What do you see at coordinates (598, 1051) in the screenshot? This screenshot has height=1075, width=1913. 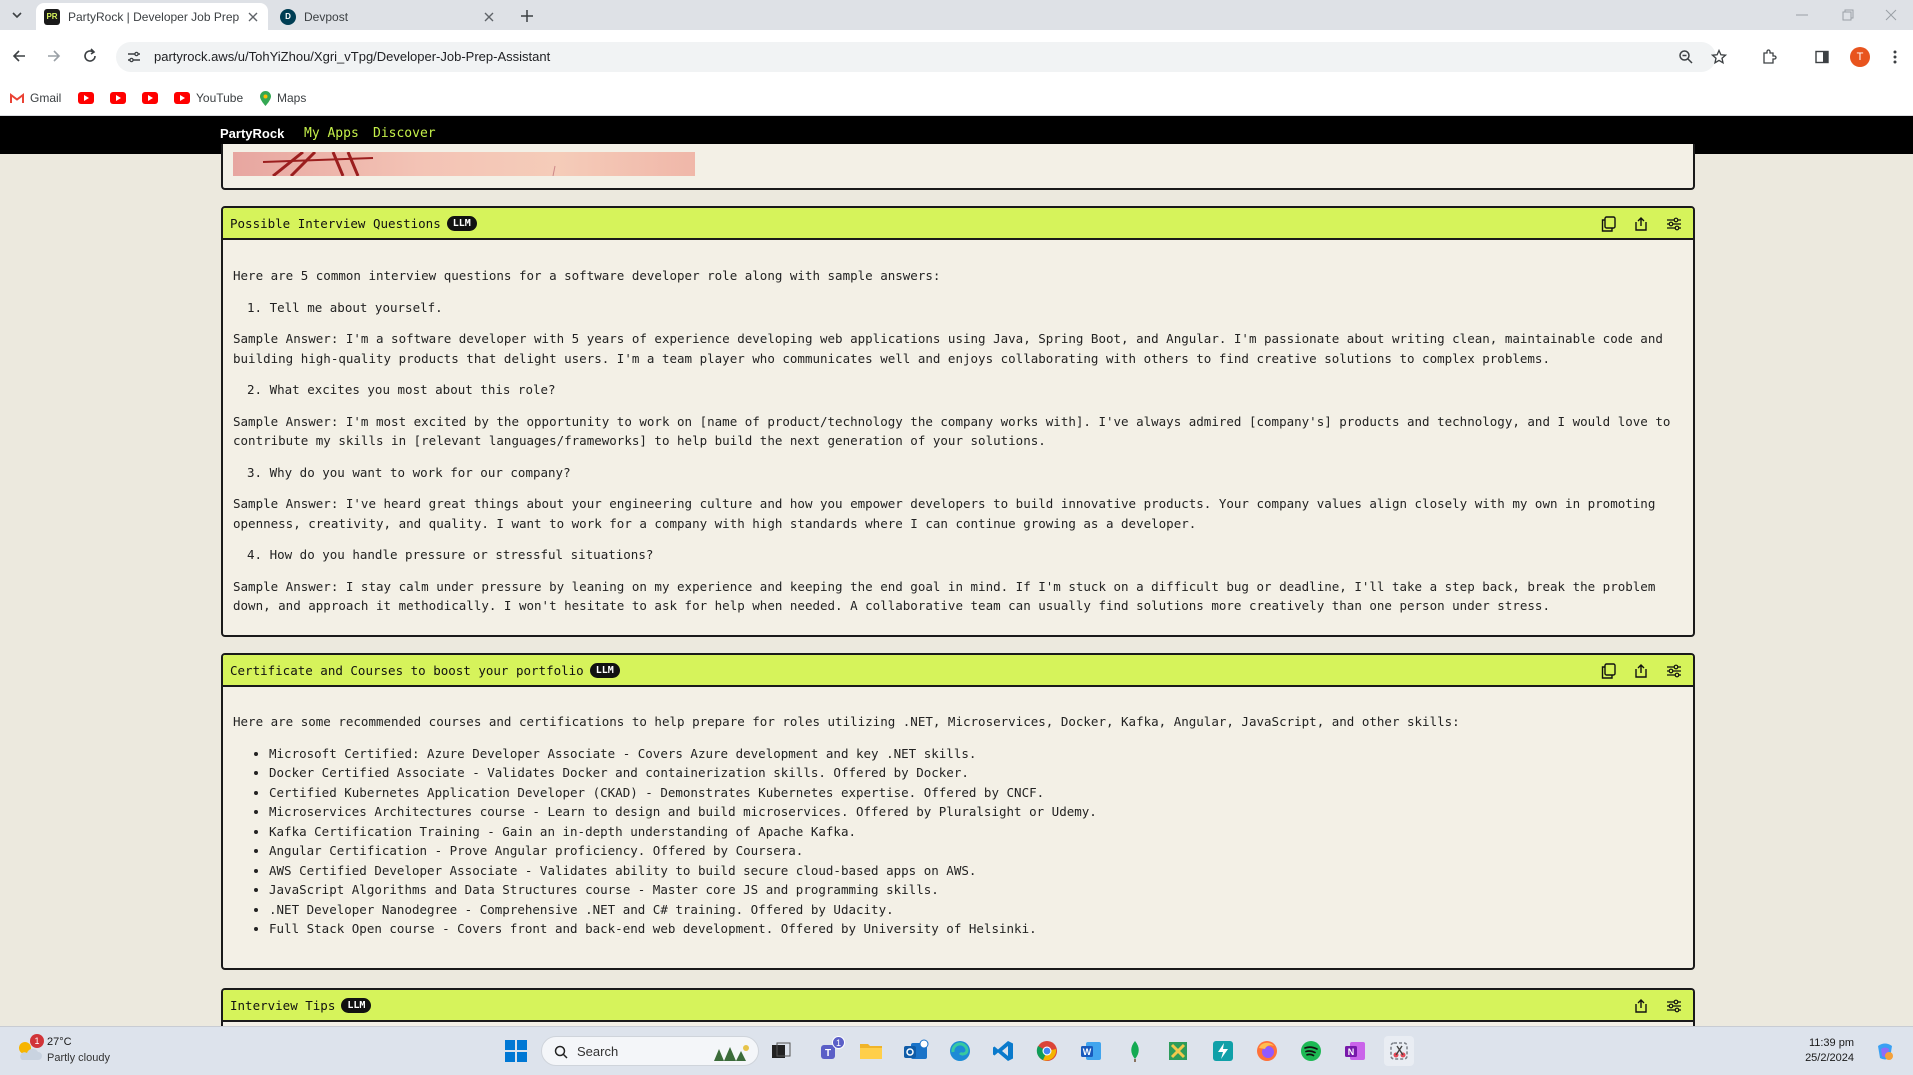 I see `search-placeholder: Search` at bounding box center [598, 1051].